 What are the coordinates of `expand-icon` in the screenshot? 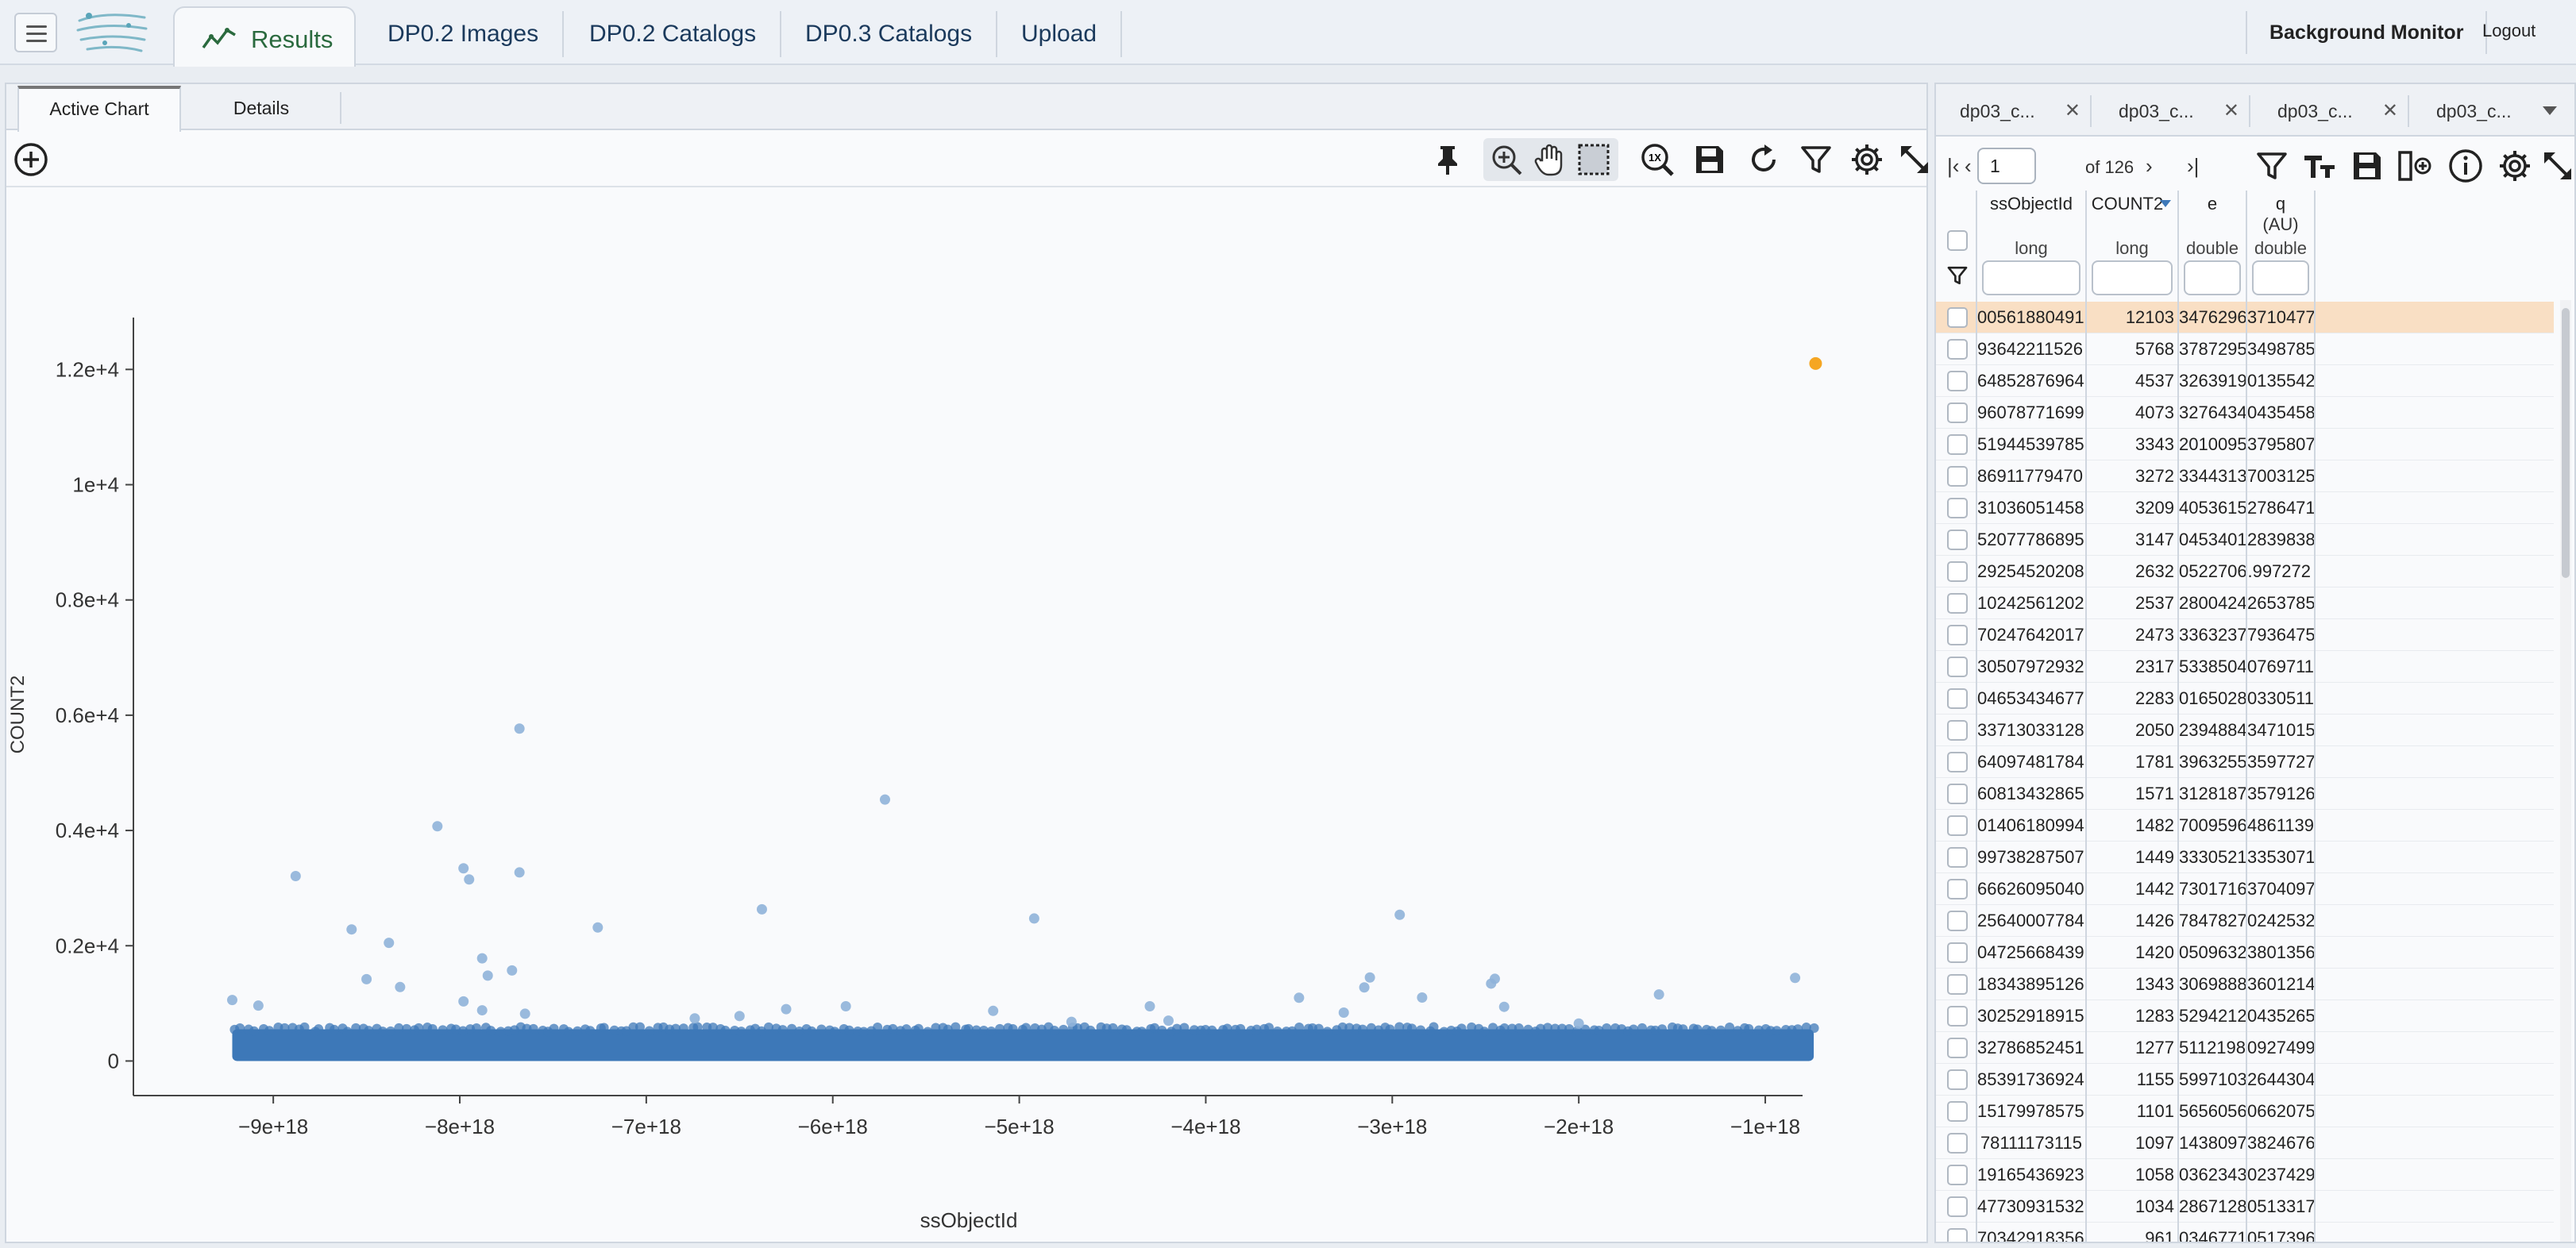 It's located at (2557, 166).